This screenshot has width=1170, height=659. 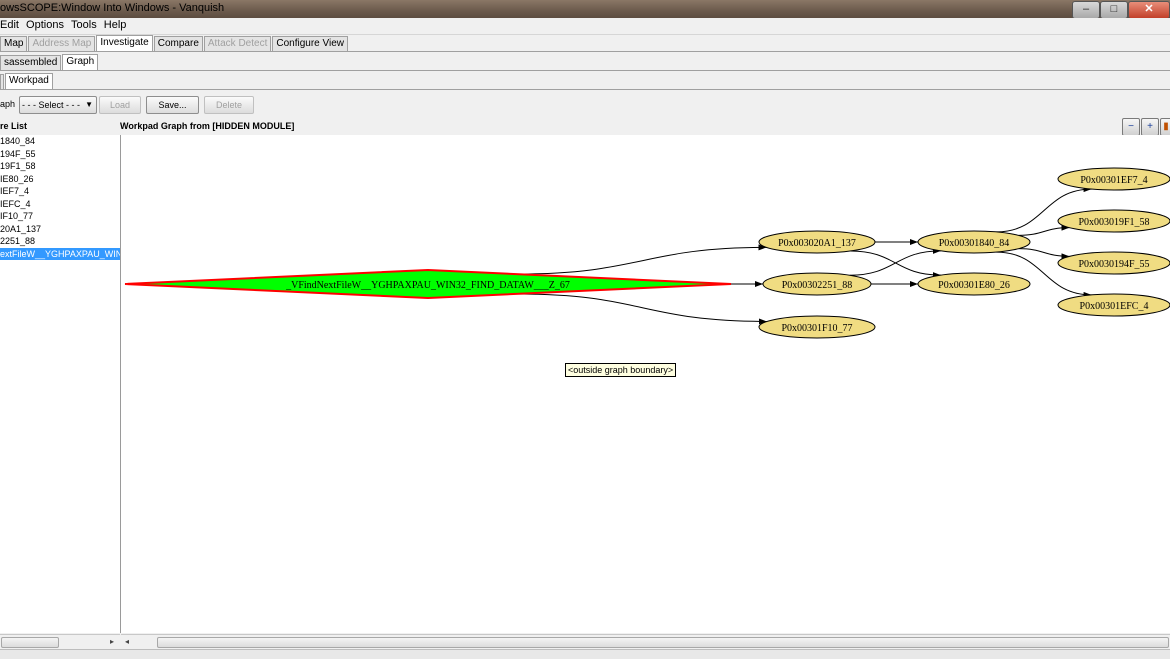 I want to click on menu-help: Help, so click(x=117, y=24).